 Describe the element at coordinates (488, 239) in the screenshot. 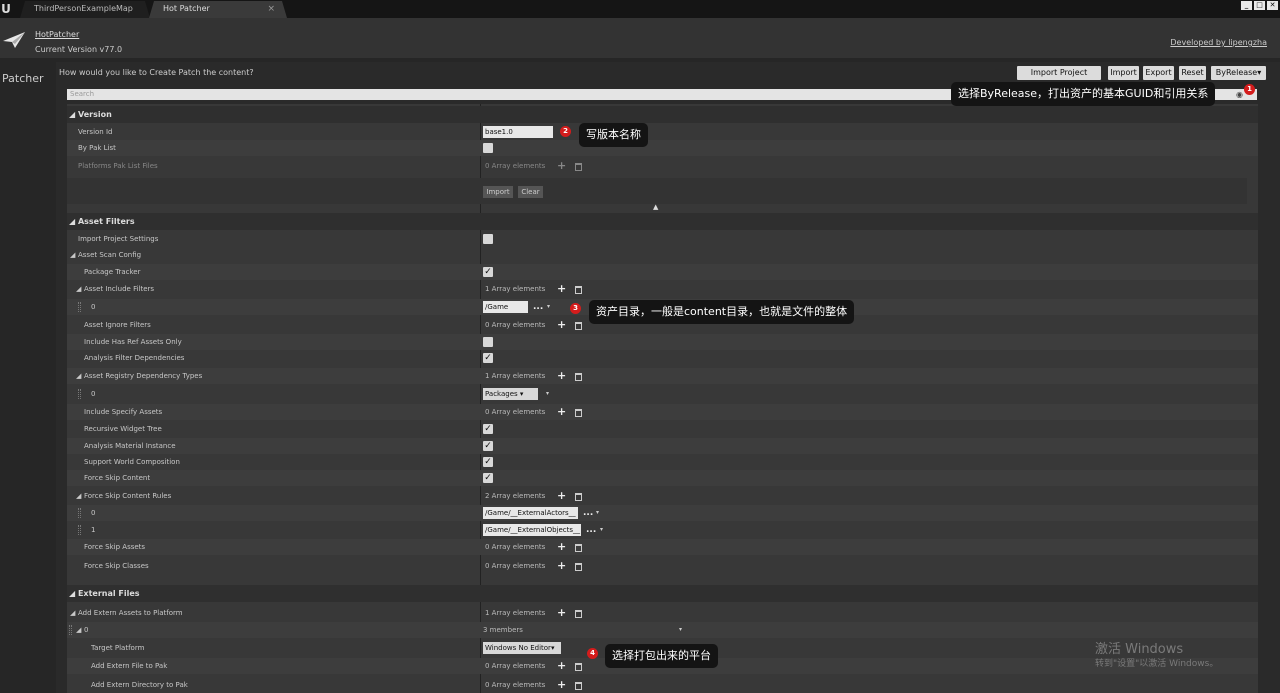

I see `import-project-settings-checkbox` at that location.